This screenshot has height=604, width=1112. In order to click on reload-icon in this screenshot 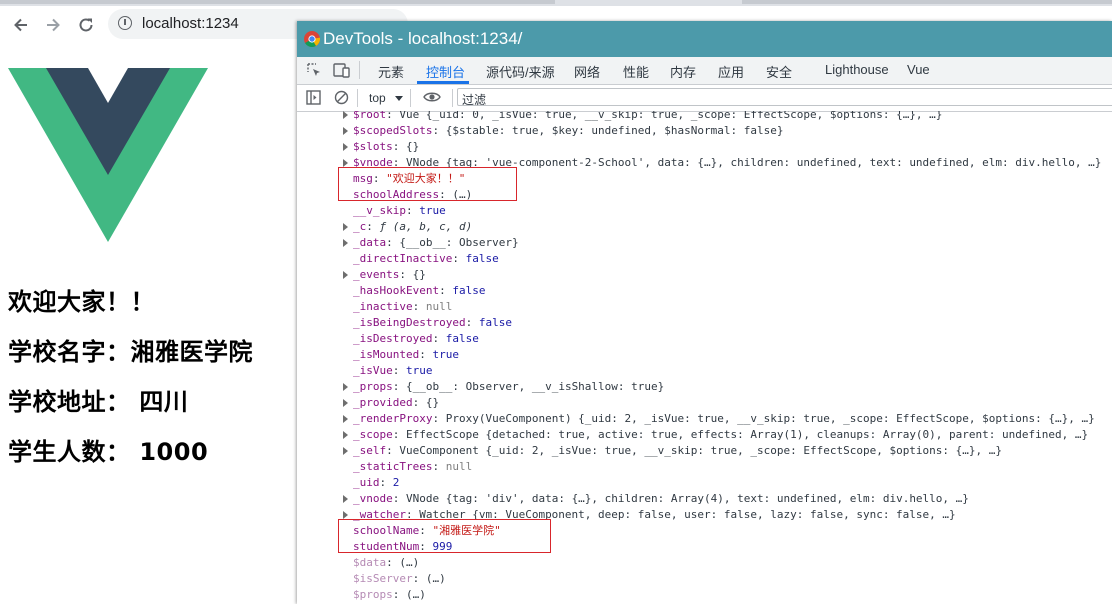, I will do `click(86, 25)`.